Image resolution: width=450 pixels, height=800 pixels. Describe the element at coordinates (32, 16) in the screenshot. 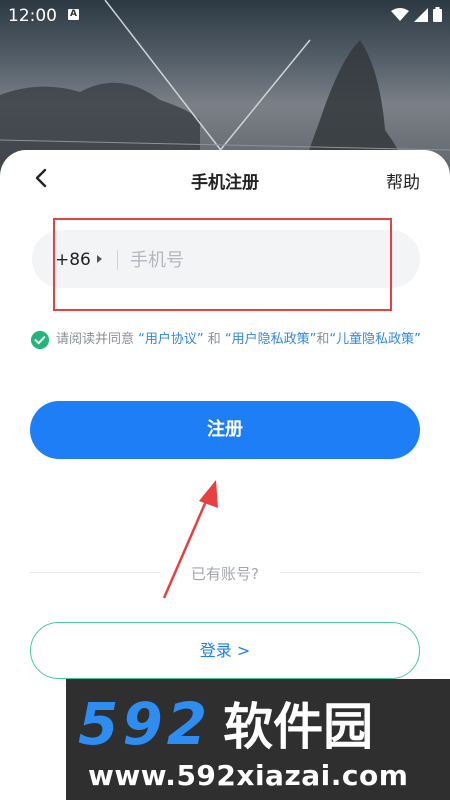

I see `status-time: 12:00` at that location.